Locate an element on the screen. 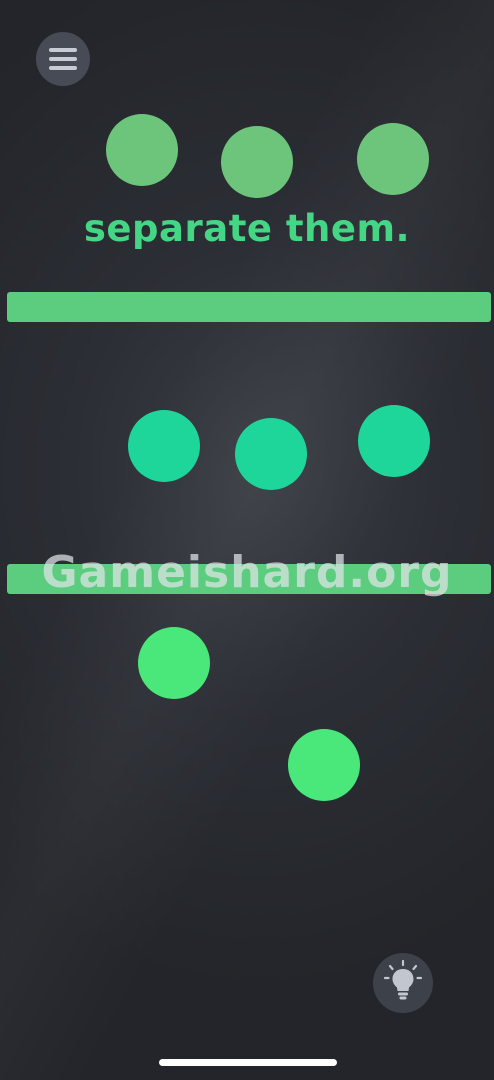  bottom-circle-left is located at coordinates (174, 663).